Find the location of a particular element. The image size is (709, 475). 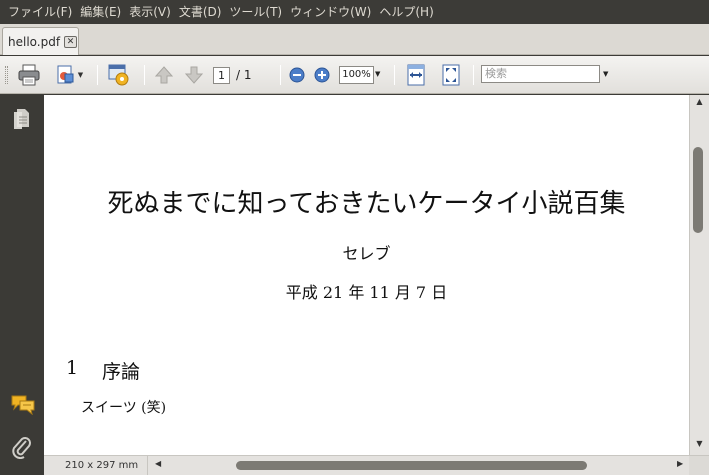

body-text: スイーツ (笑) is located at coordinates (124, 408).